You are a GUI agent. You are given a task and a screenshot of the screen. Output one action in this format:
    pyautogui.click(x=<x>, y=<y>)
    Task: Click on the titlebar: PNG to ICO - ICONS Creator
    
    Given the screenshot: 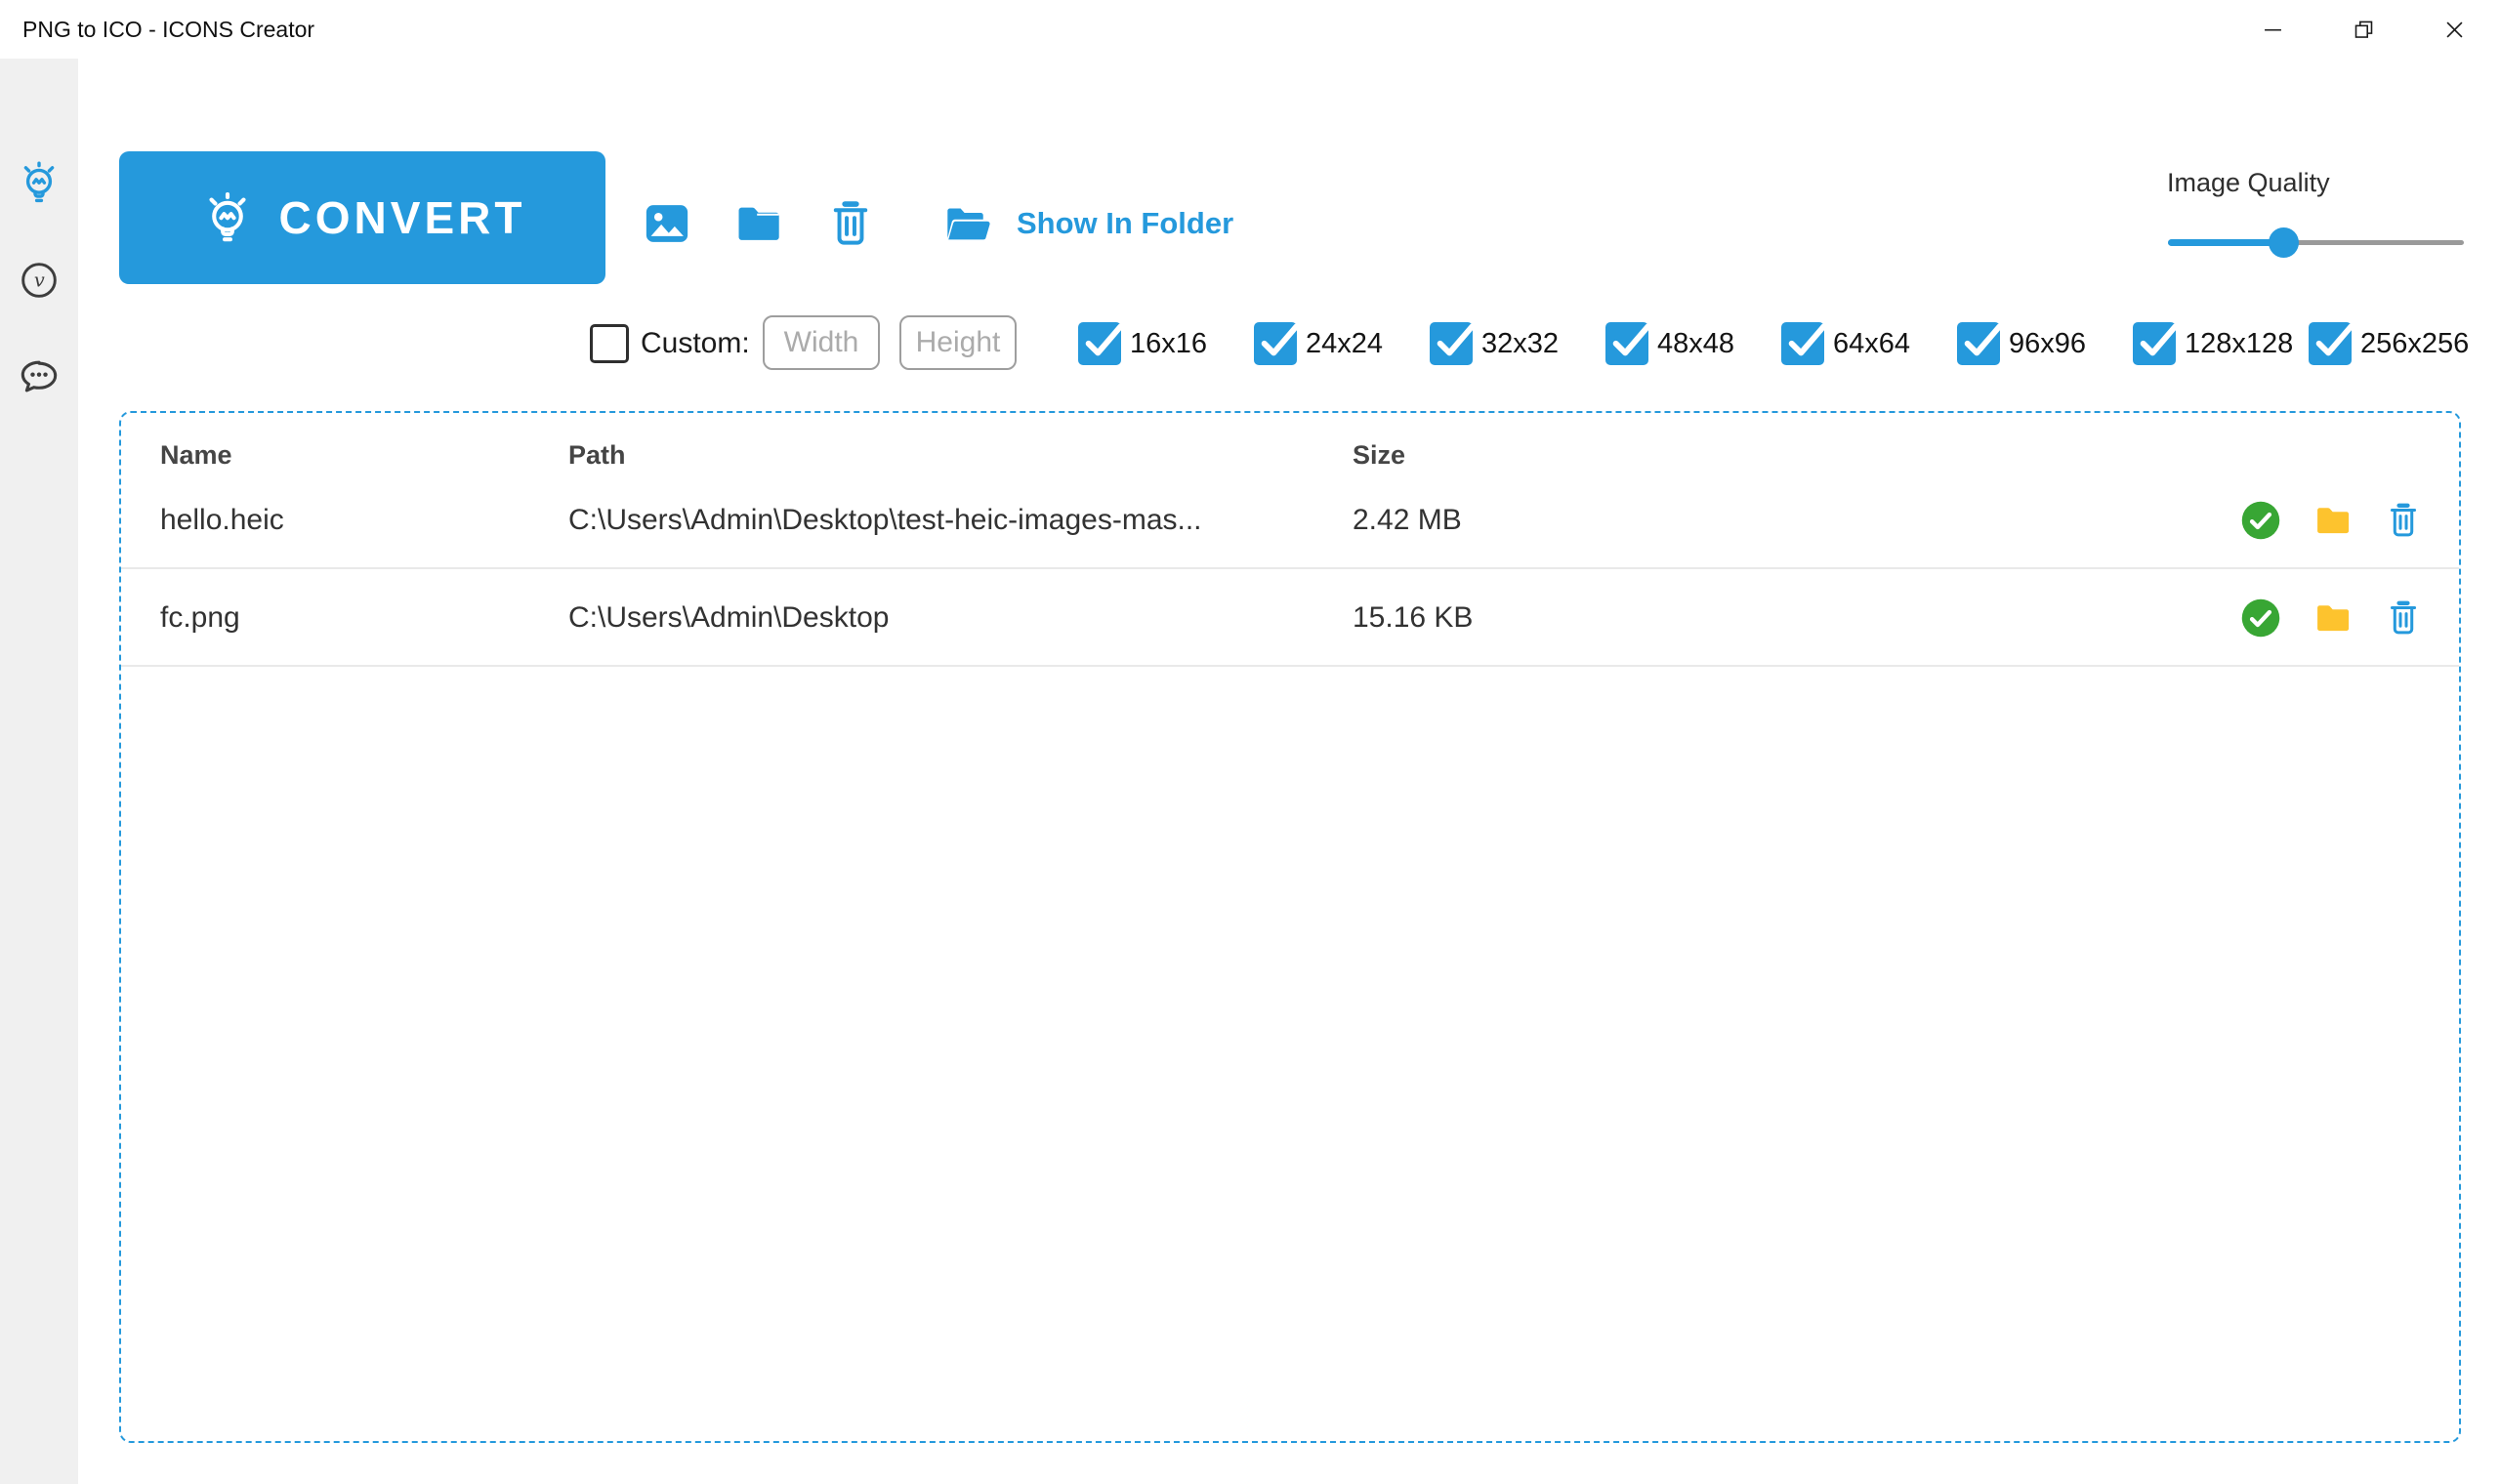 What is the action you would take?
    pyautogui.click(x=1250, y=30)
    